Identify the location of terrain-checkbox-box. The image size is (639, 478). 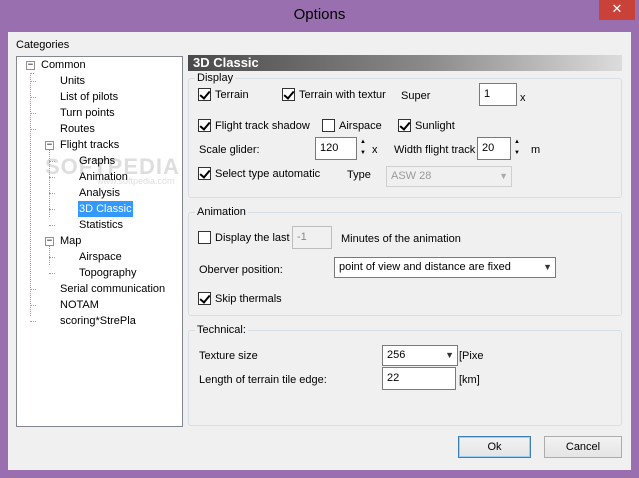
(204, 94).